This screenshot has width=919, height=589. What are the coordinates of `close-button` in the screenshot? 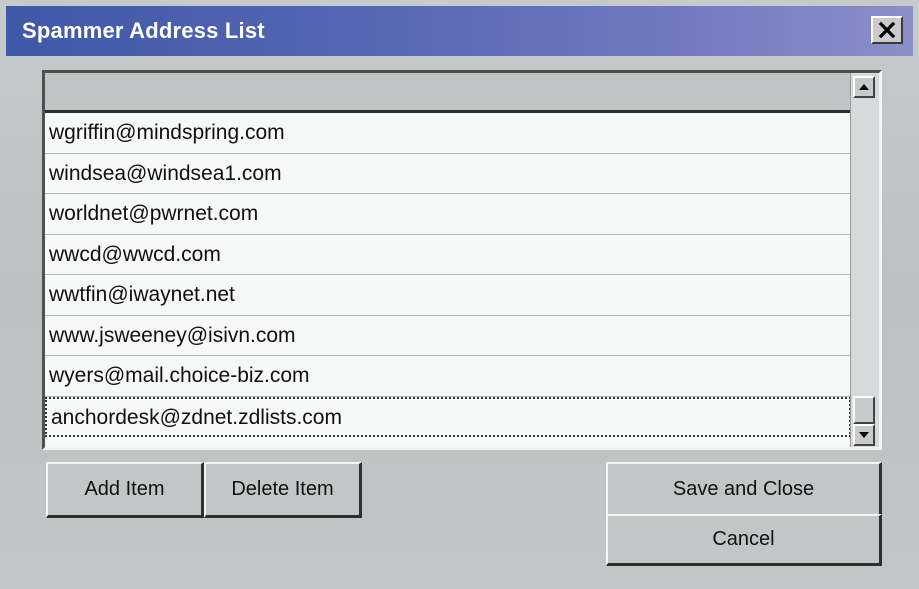 It's located at (887, 30).